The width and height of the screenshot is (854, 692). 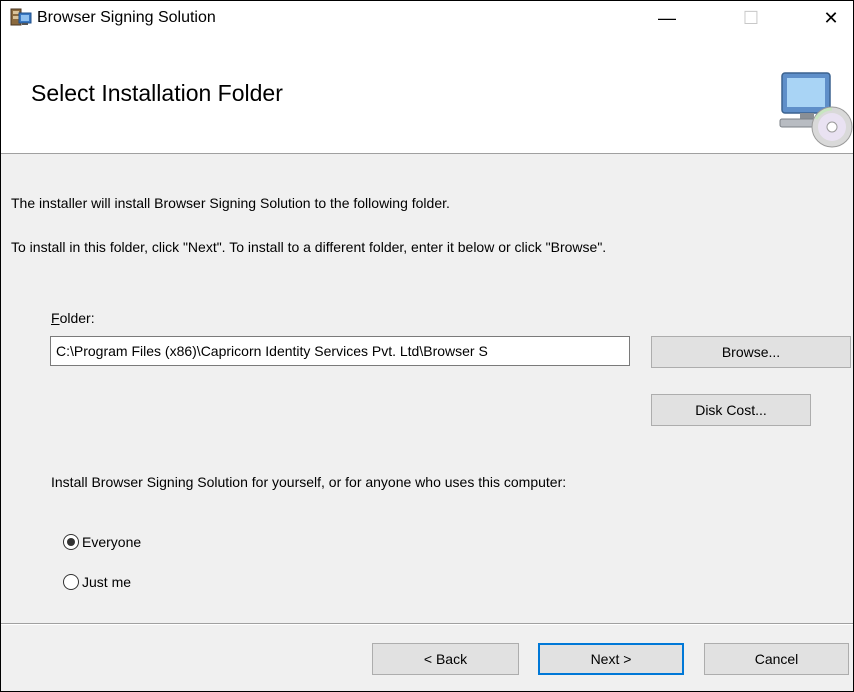 What do you see at coordinates (427, 624) in the screenshot?
I see `footer-divider` at bounding box center [427, 624].